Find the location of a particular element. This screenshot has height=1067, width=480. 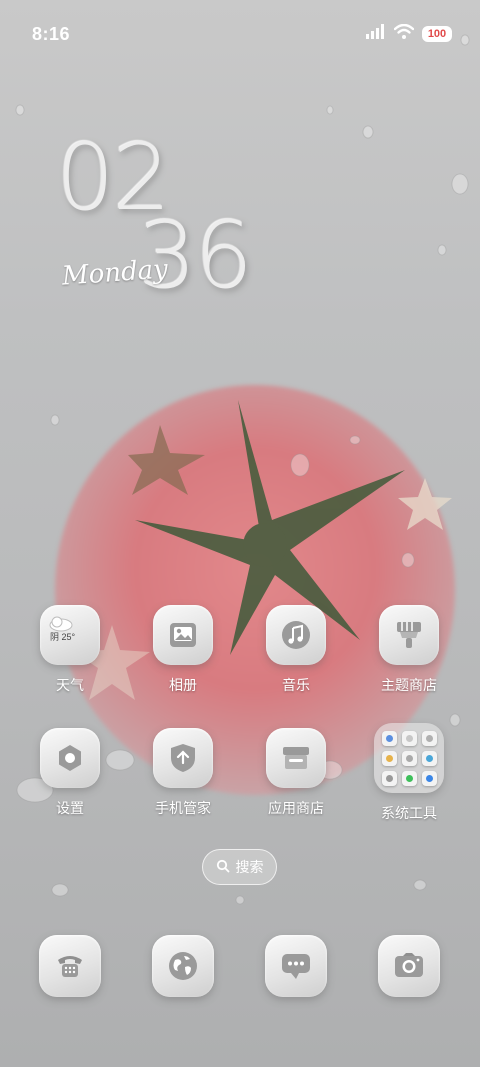

dock-messages is located at coordinates (296, 966).